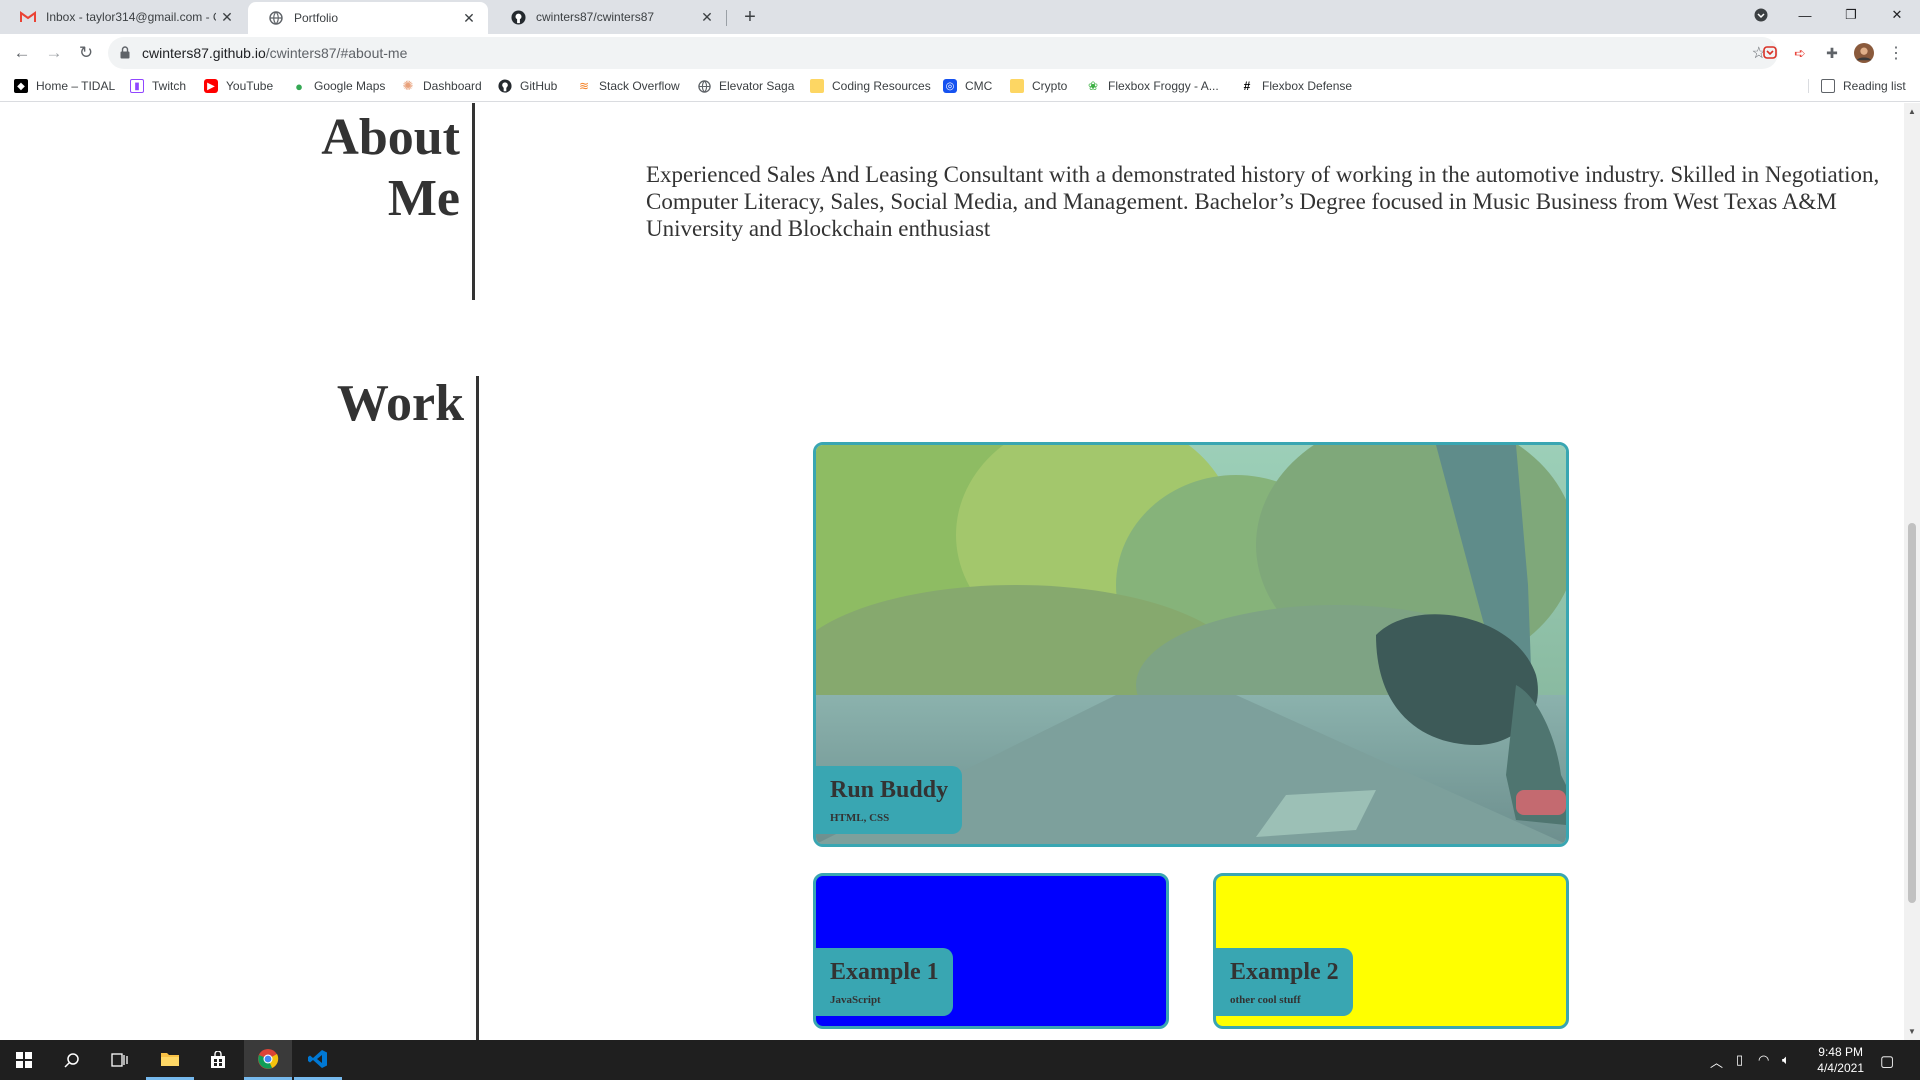 The width and height of the screenshot is (1920, 1080). I want to click on bookmark-label: GitHub, so click(539, 86).